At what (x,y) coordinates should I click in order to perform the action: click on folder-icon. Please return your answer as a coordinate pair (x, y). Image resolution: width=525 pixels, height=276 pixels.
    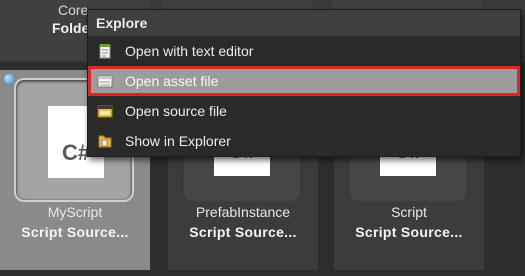
    Looking at the image, I should click on (105, 141).